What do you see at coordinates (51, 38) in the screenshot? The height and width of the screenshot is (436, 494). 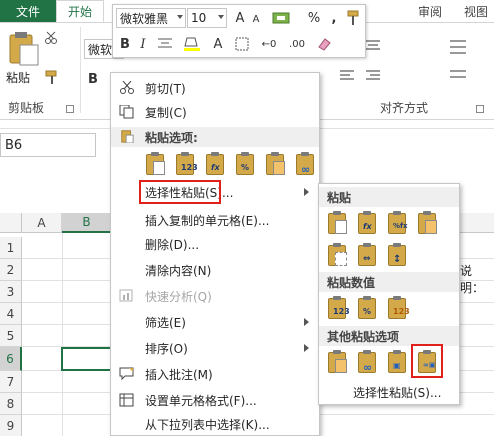 I see `cut-small-icon` at bounding box center [51, 38].